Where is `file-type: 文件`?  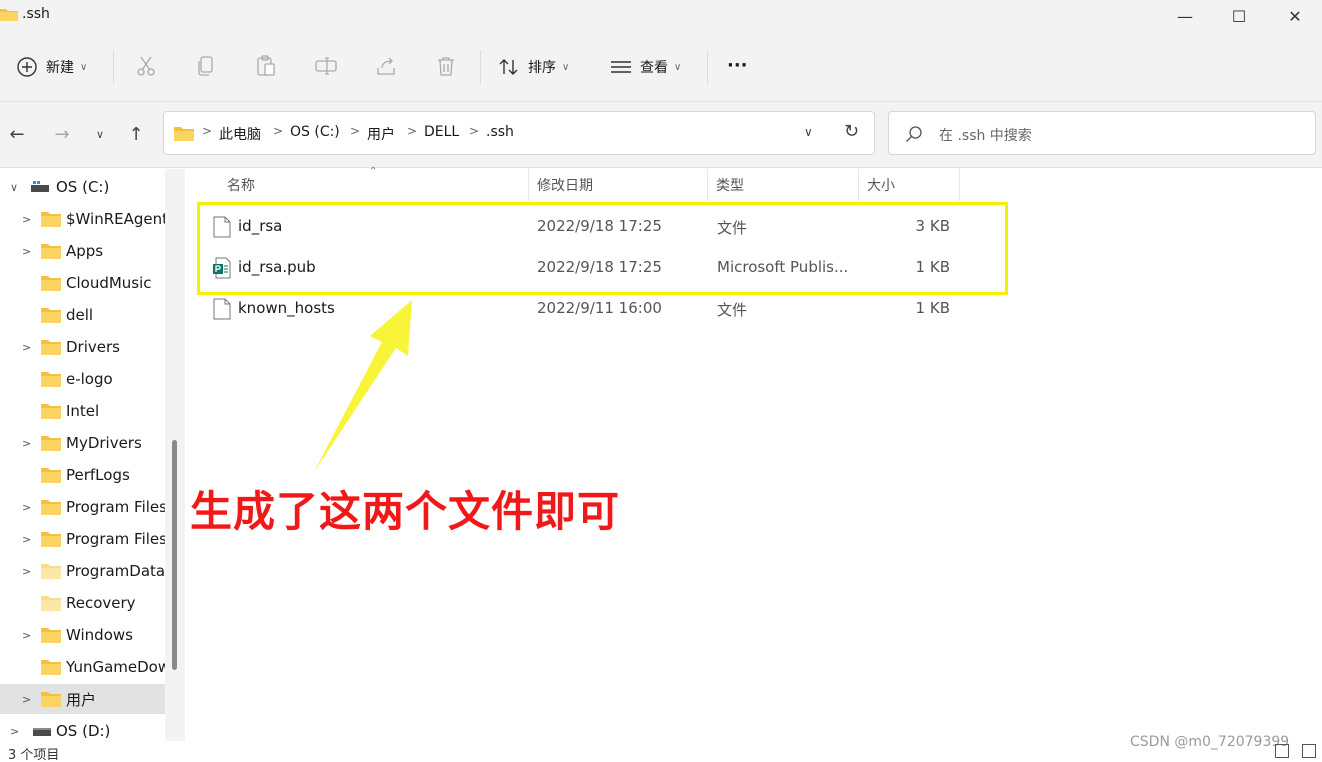 file-type: 文件 is located at coordinates (732, 310).